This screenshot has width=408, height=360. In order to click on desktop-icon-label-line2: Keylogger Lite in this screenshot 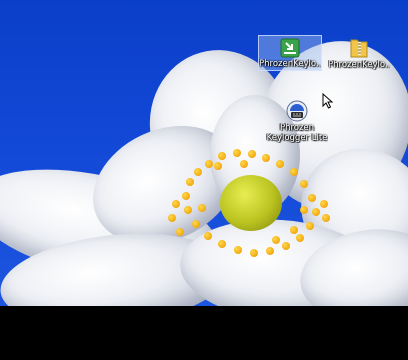, I will do `click(297, 138)`.